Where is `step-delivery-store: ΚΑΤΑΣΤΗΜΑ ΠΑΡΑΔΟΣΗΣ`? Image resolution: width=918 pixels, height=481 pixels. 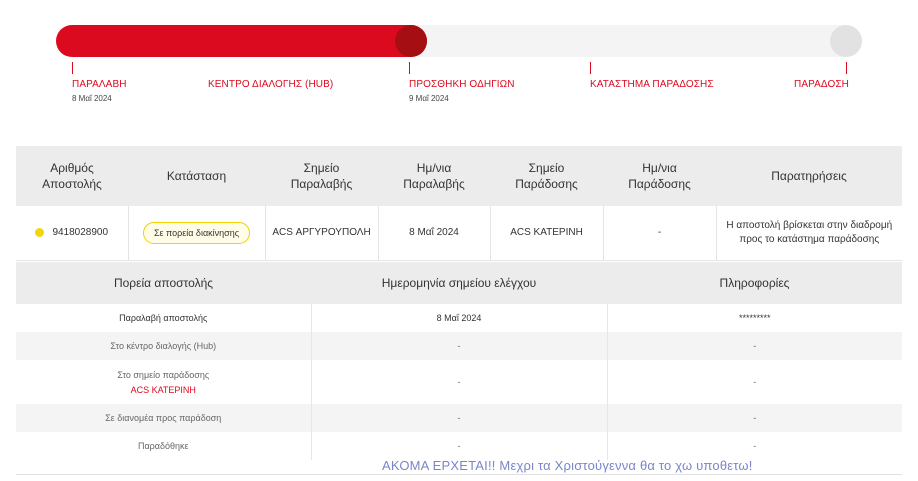
step-delivery-store: ΚΑΤΑΣΤΗΜΑ ΠΑΡΑΔΟΣΗΣ is located at coordinates (652, 76).